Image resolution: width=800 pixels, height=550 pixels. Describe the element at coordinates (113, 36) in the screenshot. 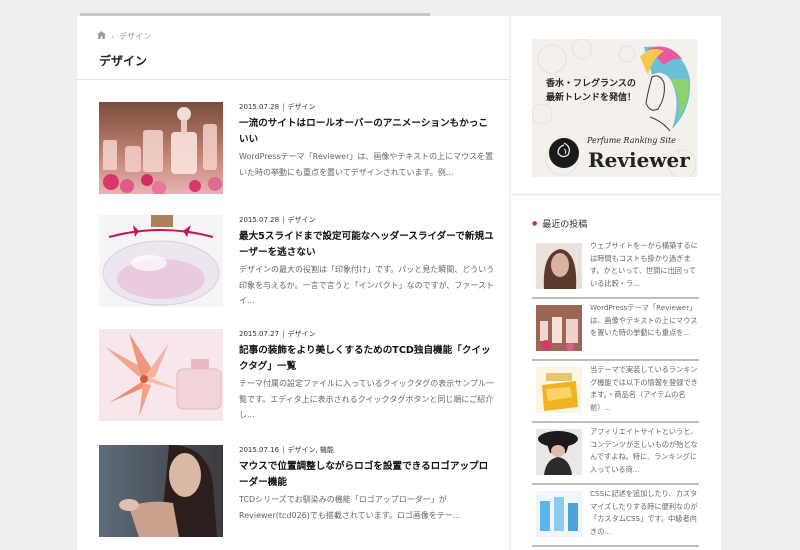

I see `chevron-right-icon: ›` at that location.